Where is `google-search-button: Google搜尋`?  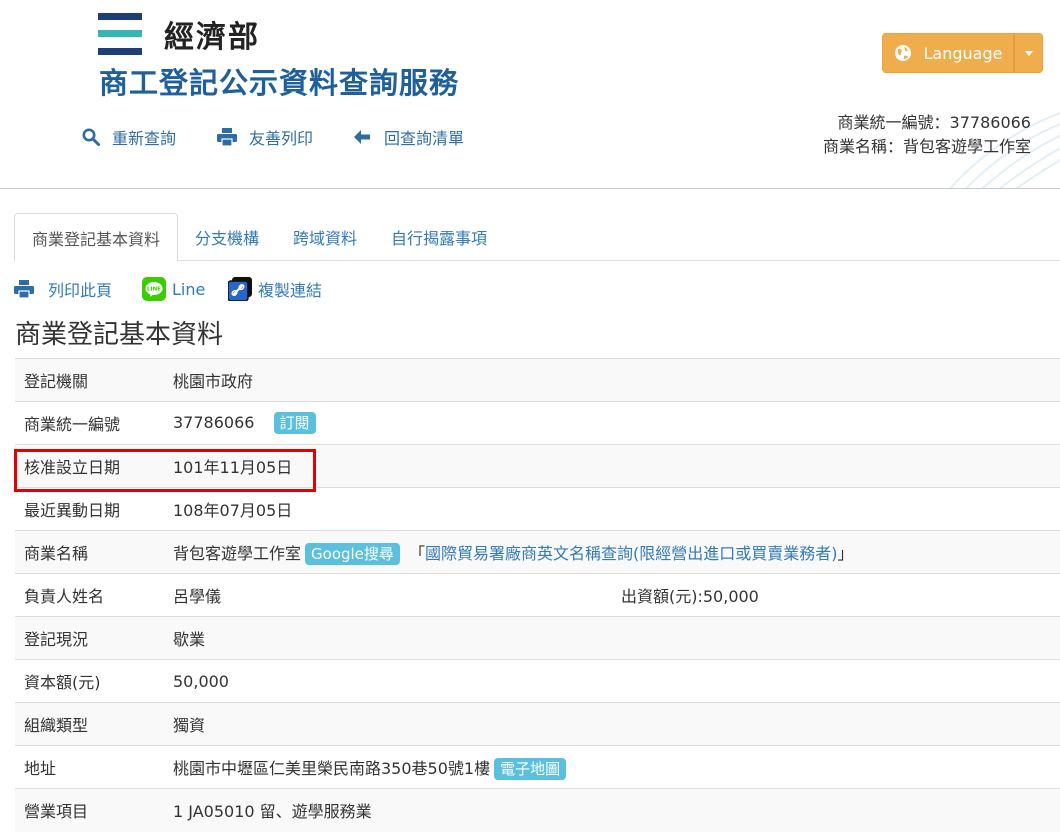 google-search-button: Google搜尋 is located at coordinates (352, 553).